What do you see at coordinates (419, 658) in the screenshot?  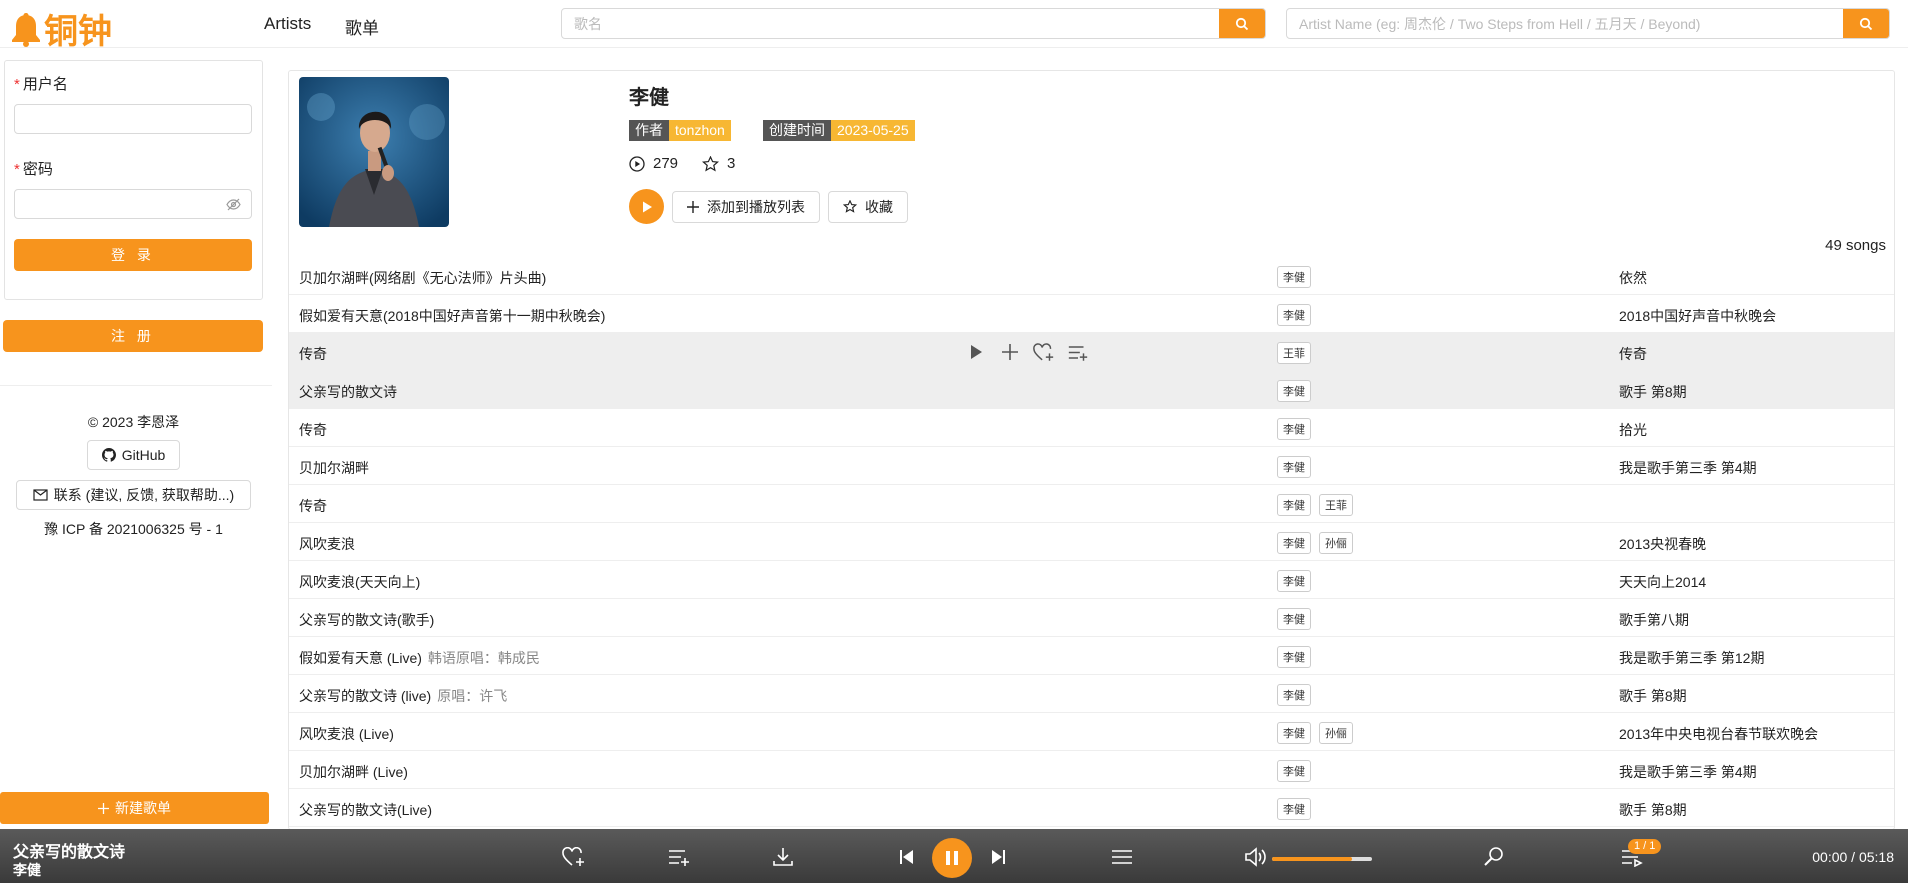 I see `song-name: 假如爱有天意 (Live) 韩语原唱：韩成民` at bounding box center [419, 658].